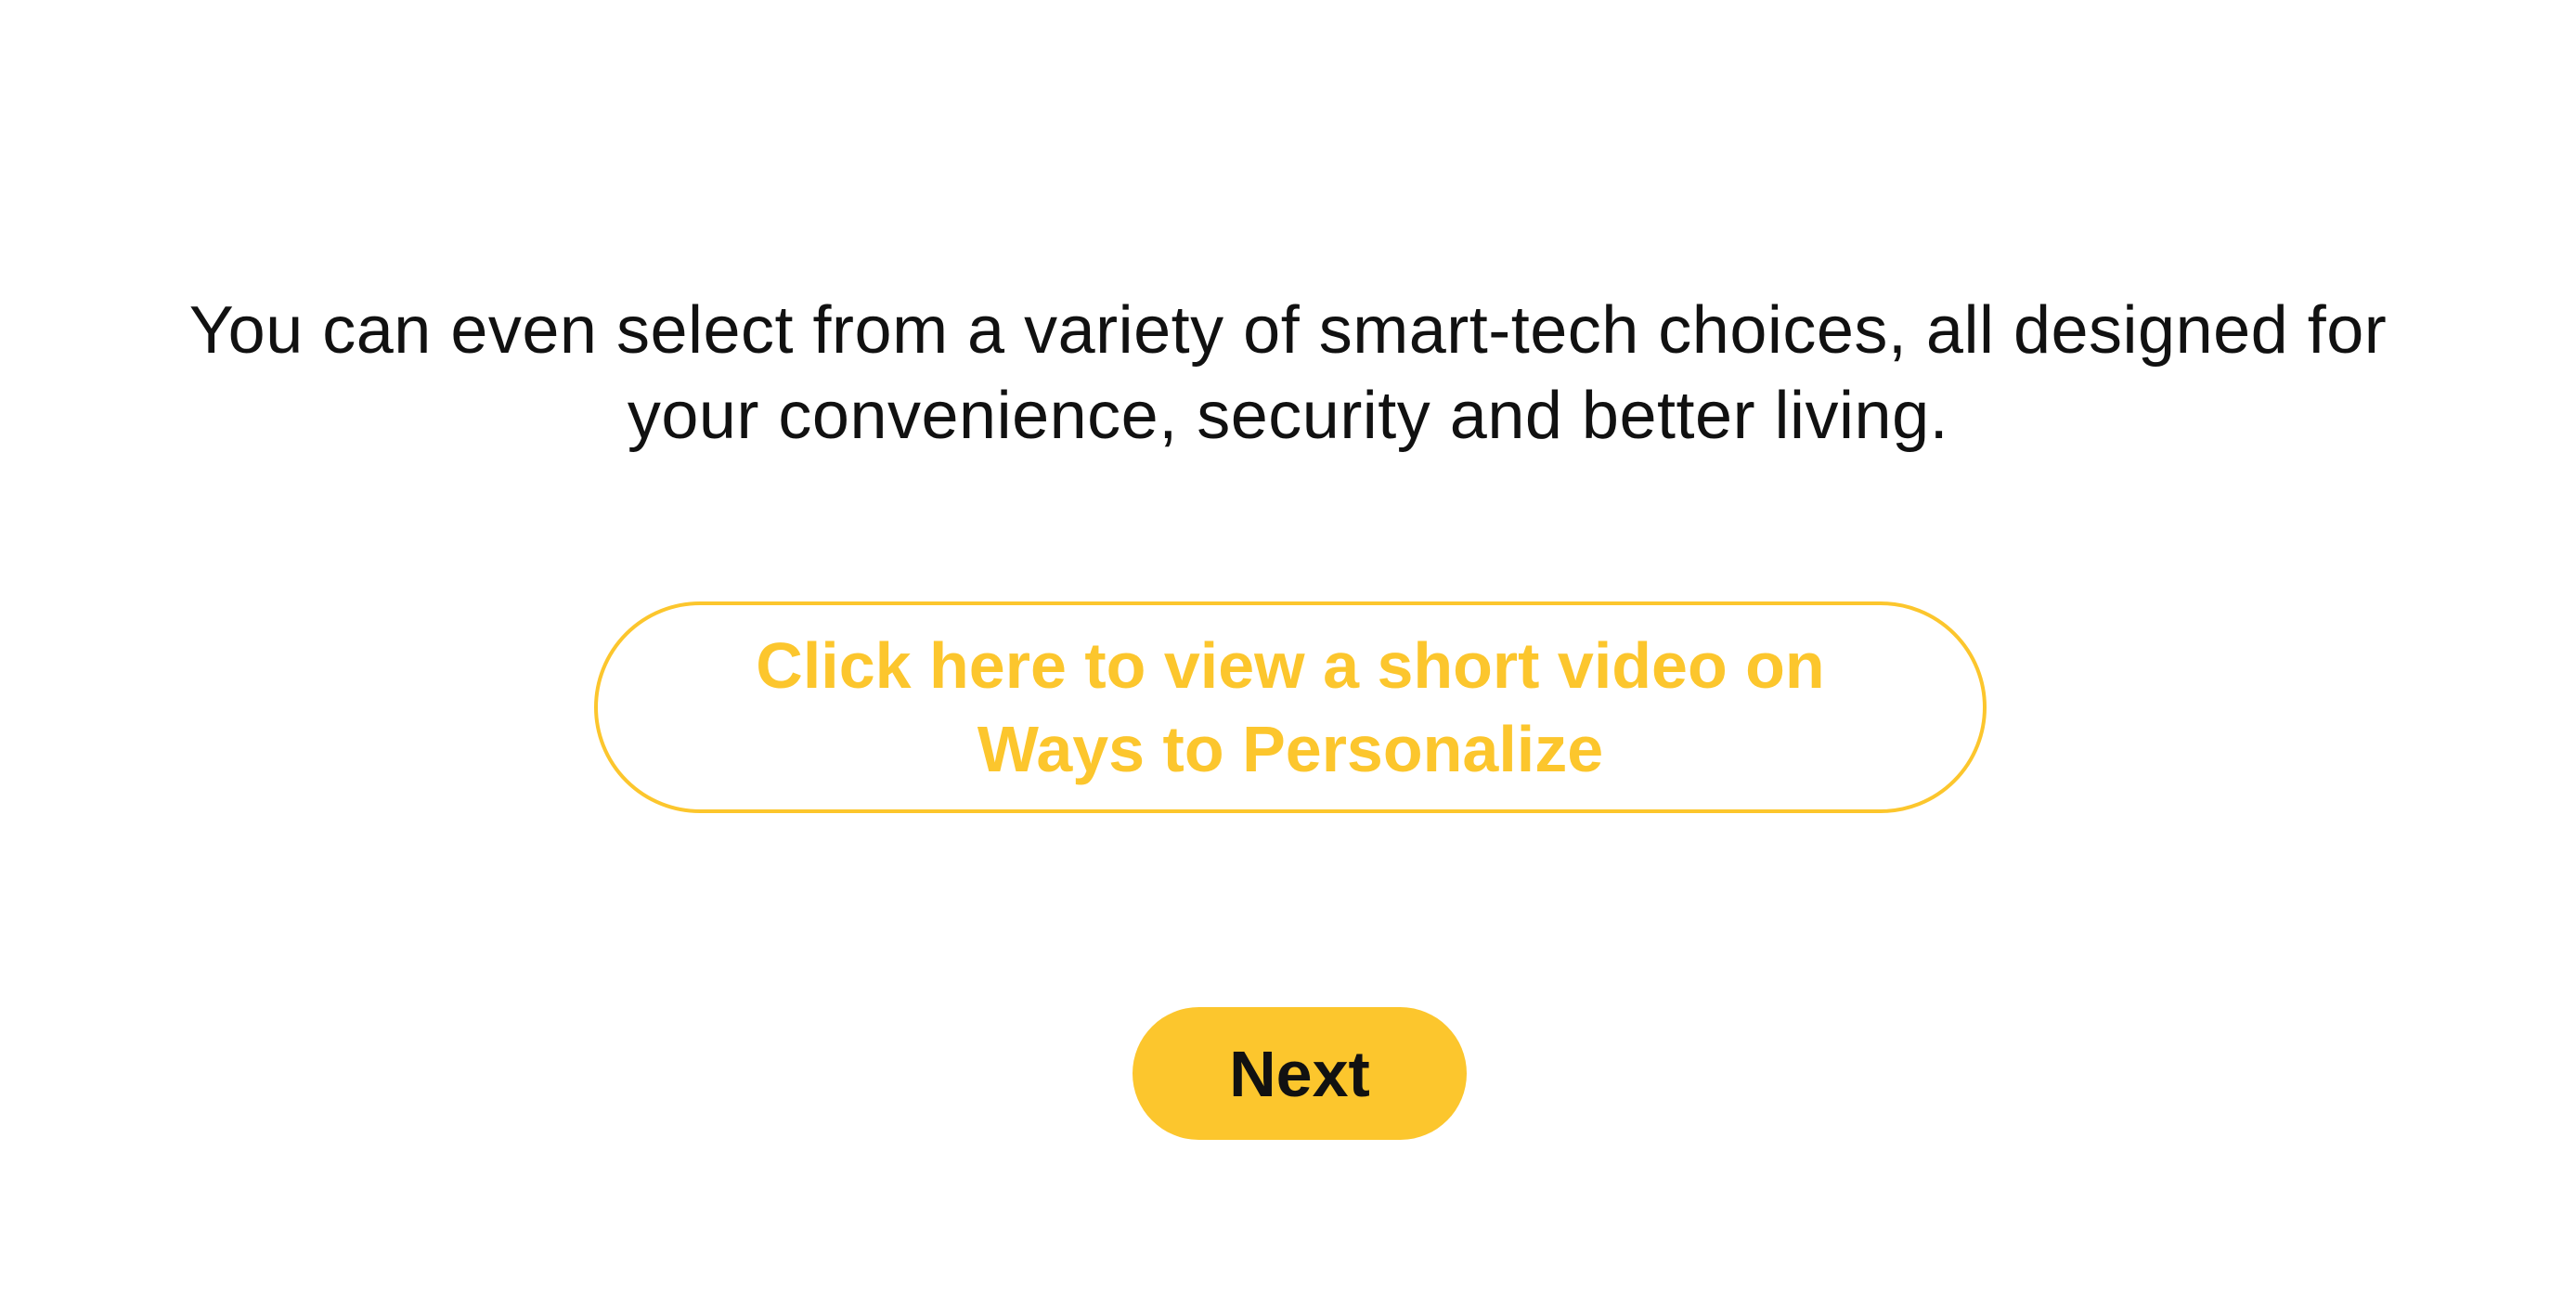  Describe the element at coordinates (1290, 749) in the screenshot. I see `video-button-line-2: Ways to Personalize` at that location.